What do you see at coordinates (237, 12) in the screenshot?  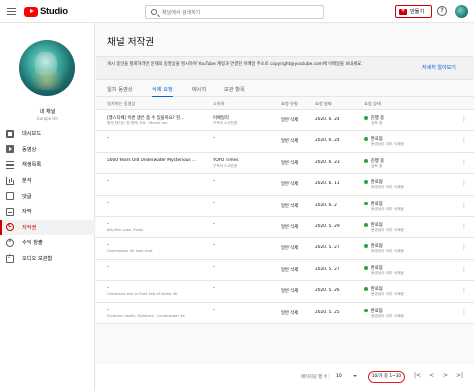 I see `search-input` at bounding box center [237, 12].